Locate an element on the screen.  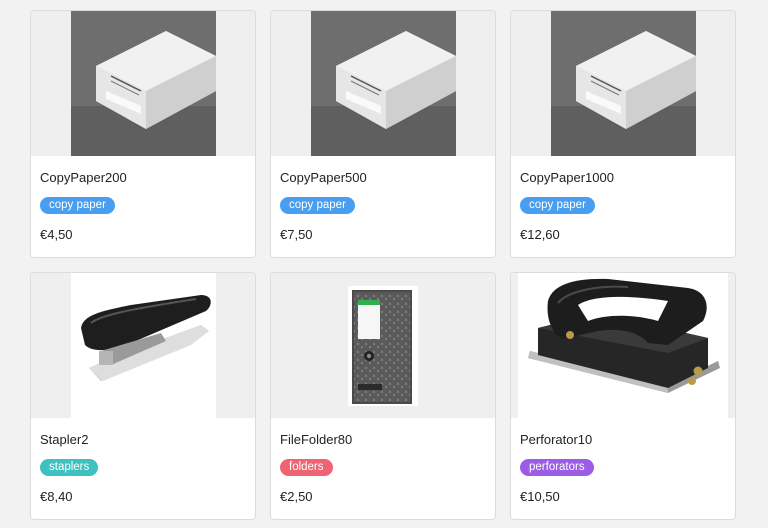
product-card: CopyPaper200 copy paper €4,50 is located at coordinates (143, 134).